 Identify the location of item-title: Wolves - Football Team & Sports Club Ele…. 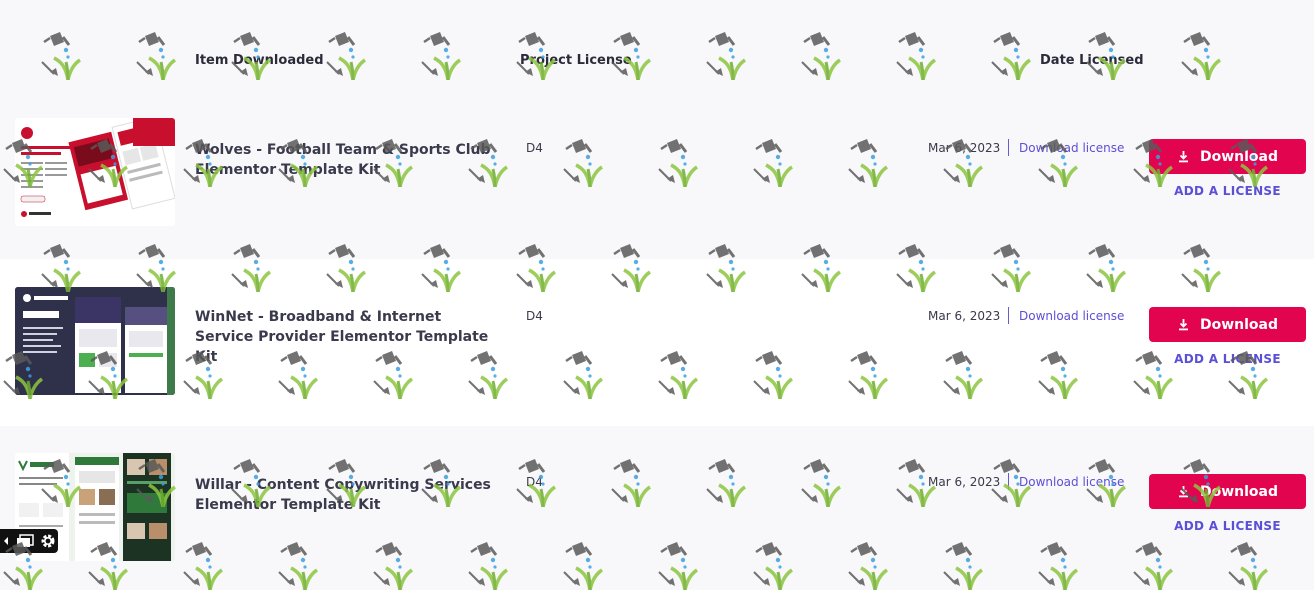
(345, 160).